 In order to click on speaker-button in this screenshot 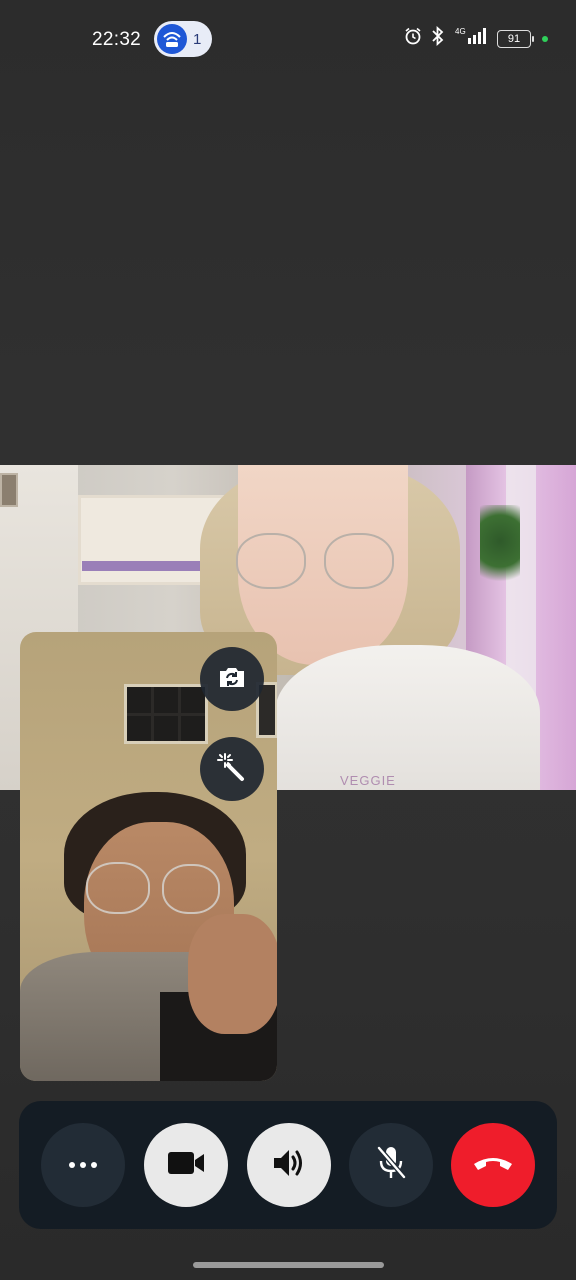, I will do `click(289, 1165)`.